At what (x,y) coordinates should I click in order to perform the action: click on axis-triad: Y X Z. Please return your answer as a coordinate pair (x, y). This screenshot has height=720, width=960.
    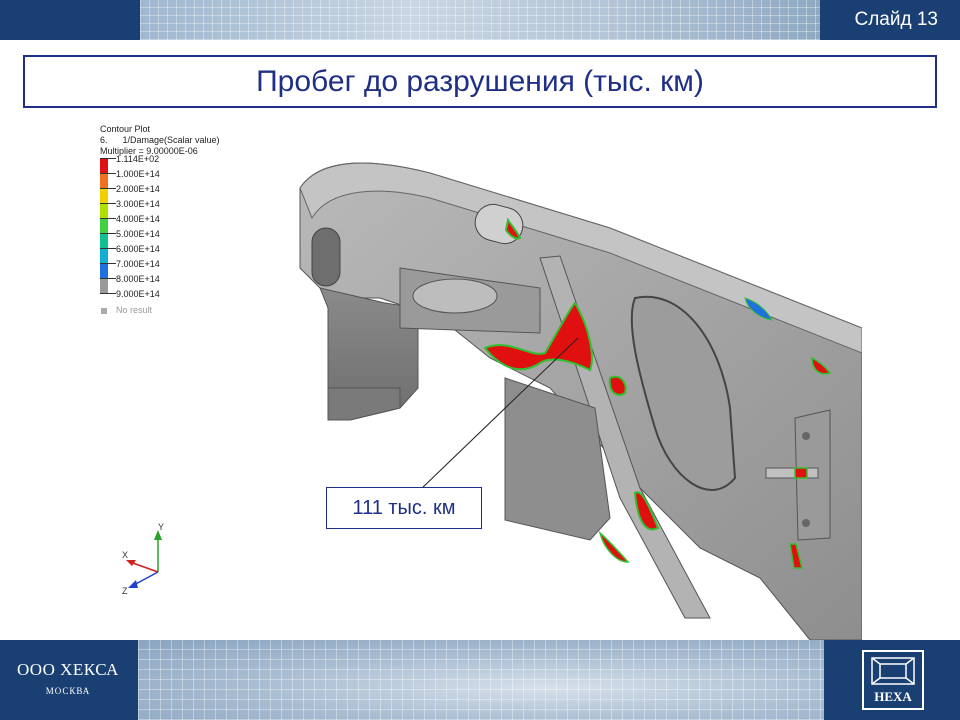
    Looking at the image, I should click on (143, 559).